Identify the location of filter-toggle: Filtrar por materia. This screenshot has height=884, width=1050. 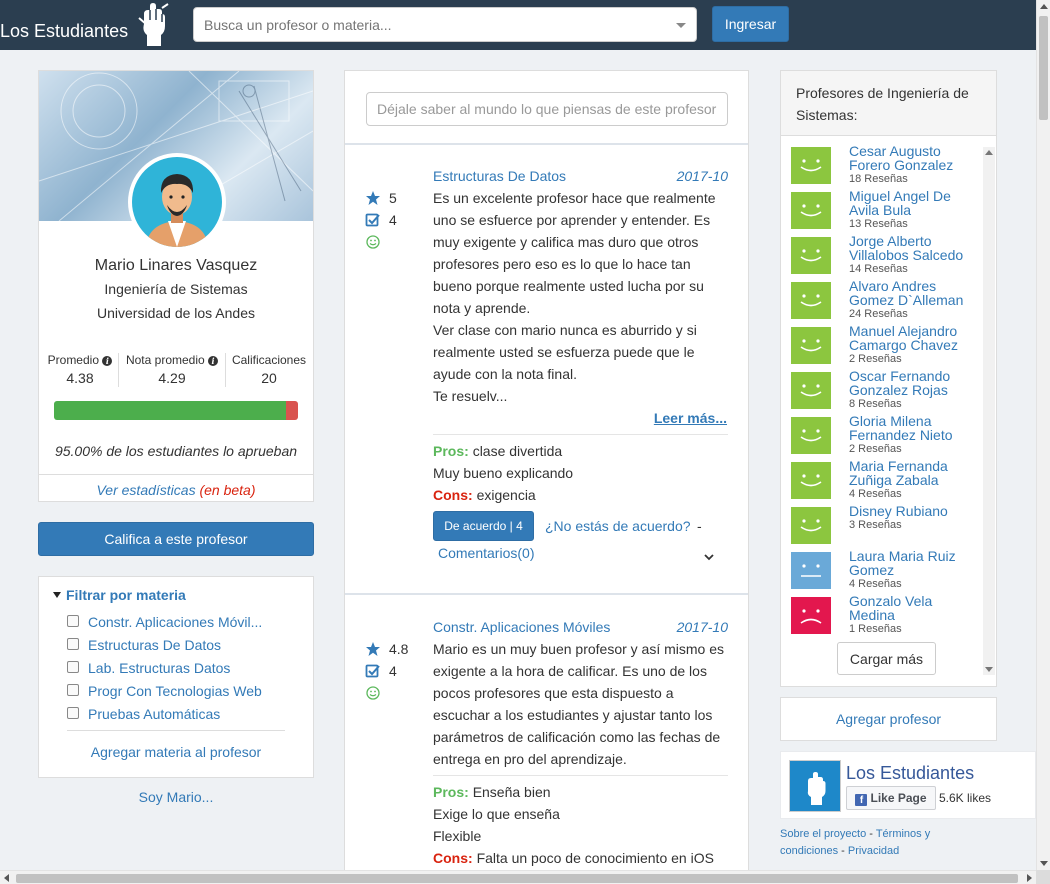
(119, 595).